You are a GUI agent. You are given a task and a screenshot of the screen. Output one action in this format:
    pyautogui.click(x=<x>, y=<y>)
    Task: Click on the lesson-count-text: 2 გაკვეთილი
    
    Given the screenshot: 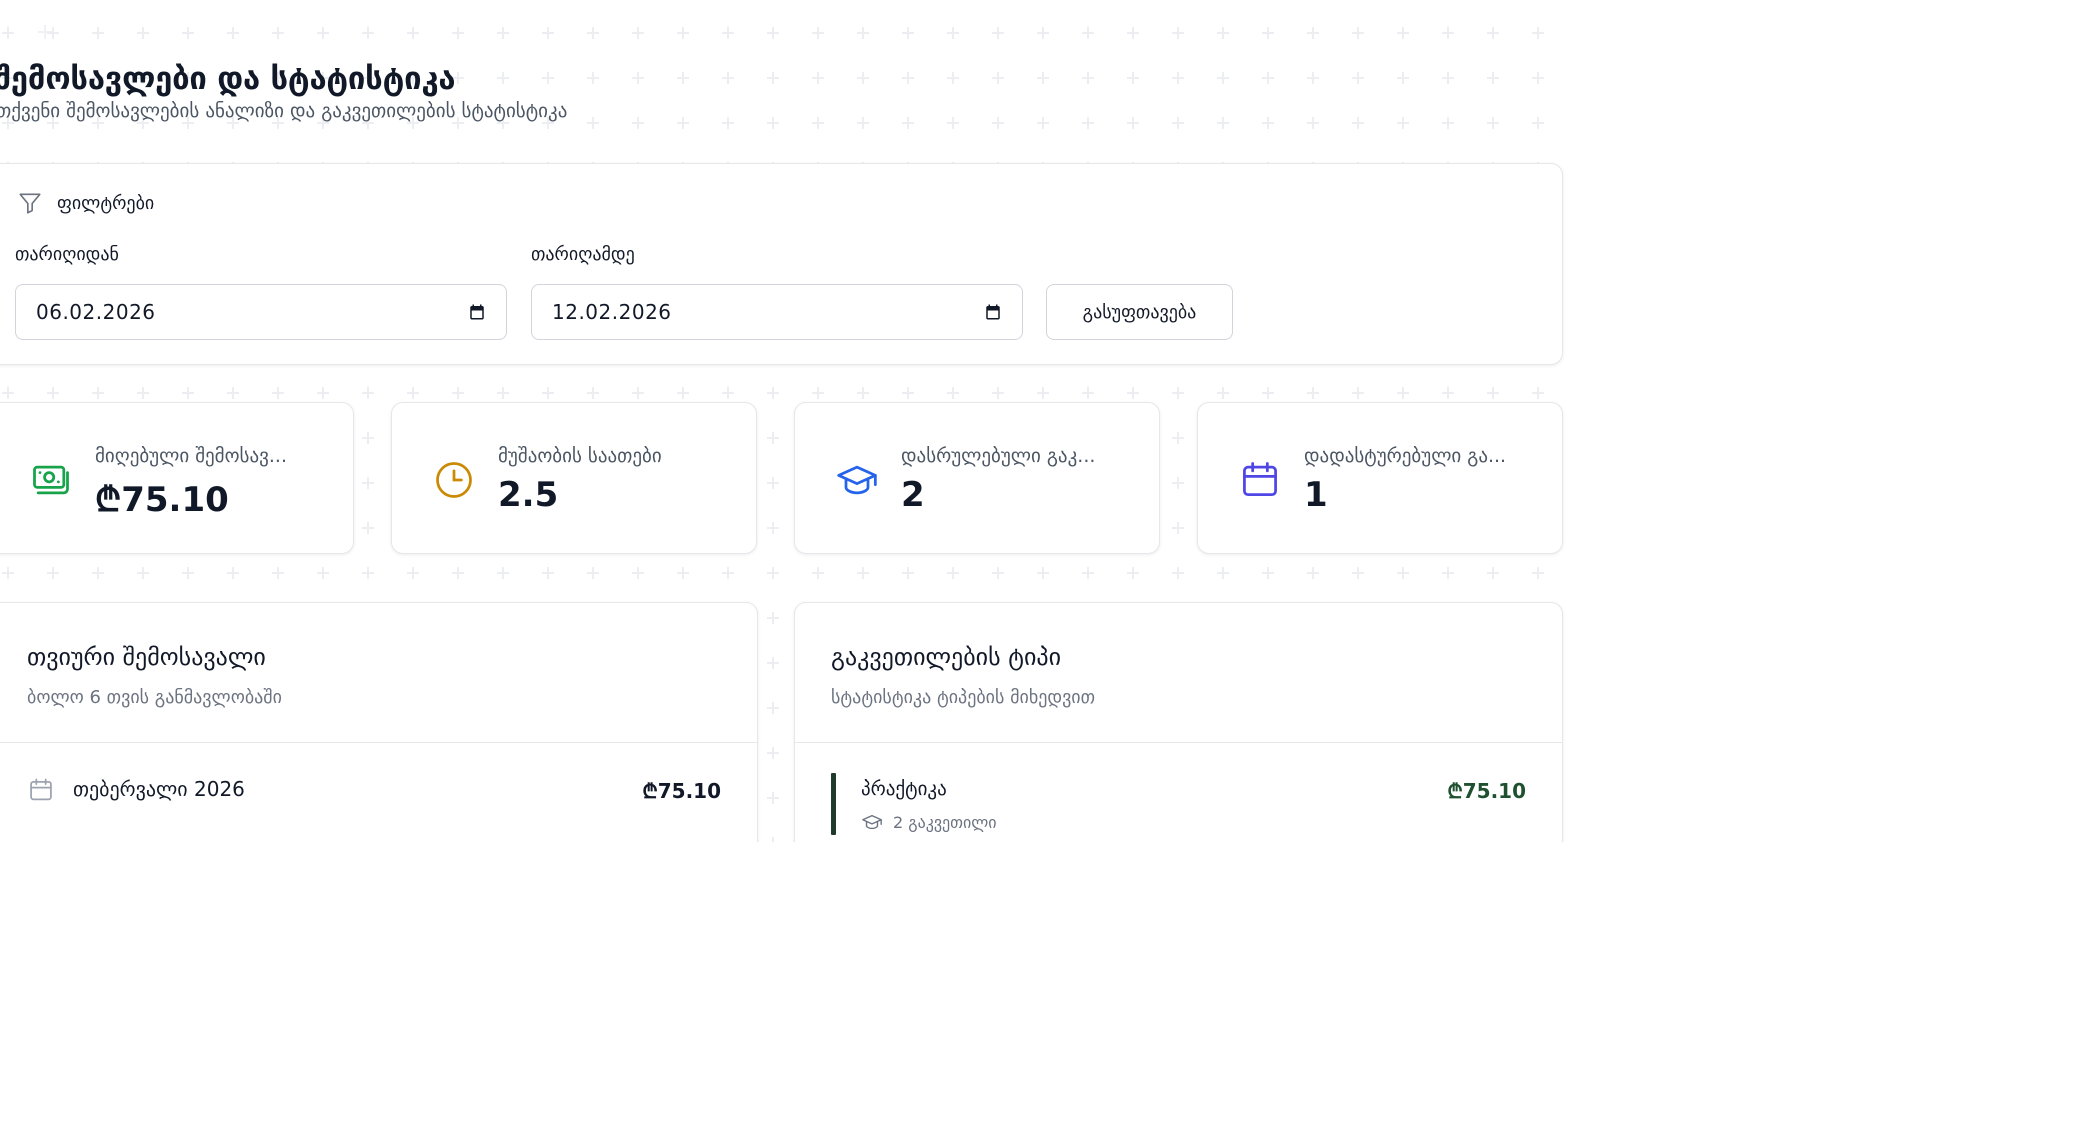 What is the action you would take?
    pyautogui.click(x=945, y=822)
    